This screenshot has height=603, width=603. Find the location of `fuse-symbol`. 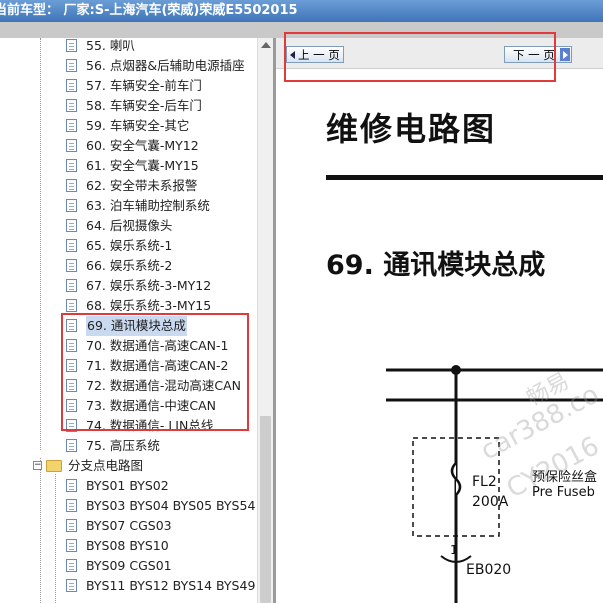

fuse-symbol is located at coordinates (456, 479).